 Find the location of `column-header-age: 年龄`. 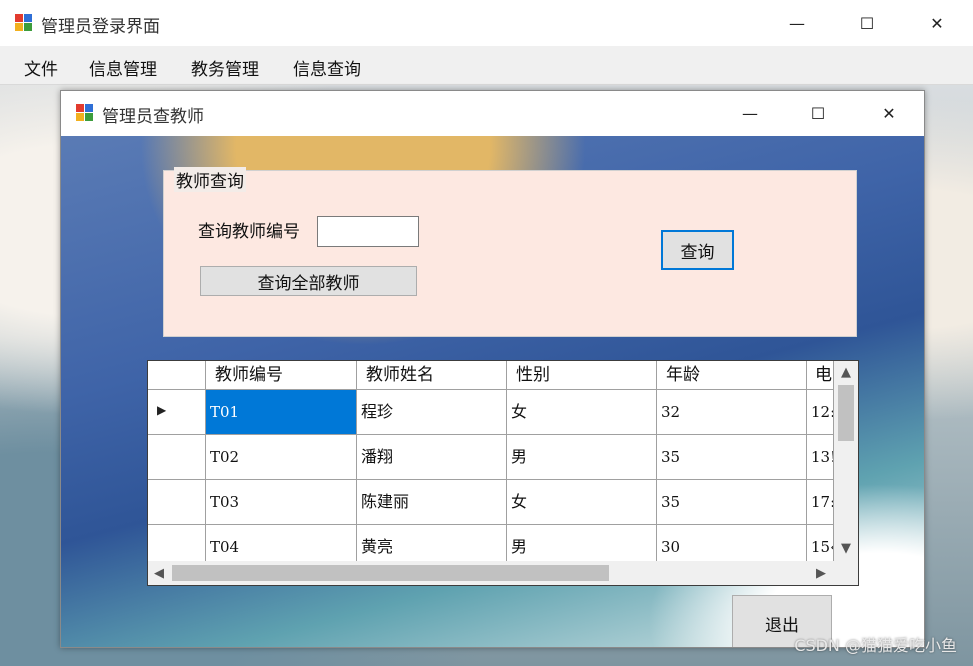

column-header-age: 年龄 is located at coordinates (732, 375).